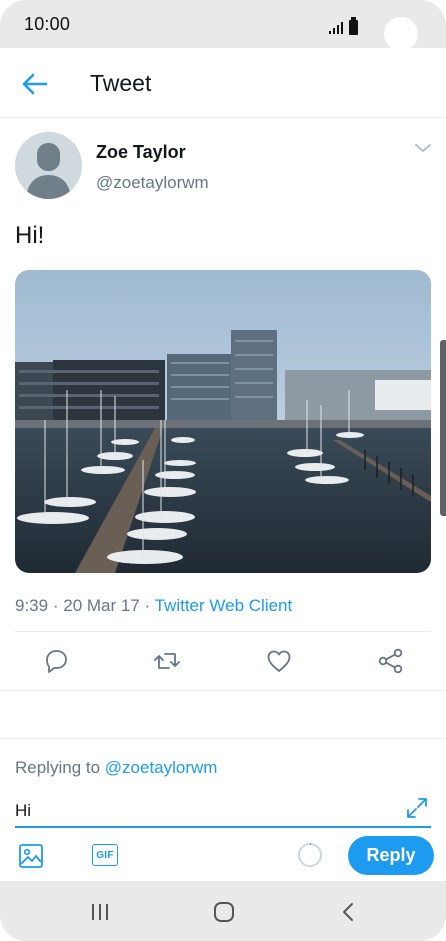  What do you see at coordinates (121, 83) in the screenshot?
I see `page-title: Tweet` at bounding box center [121, 83].